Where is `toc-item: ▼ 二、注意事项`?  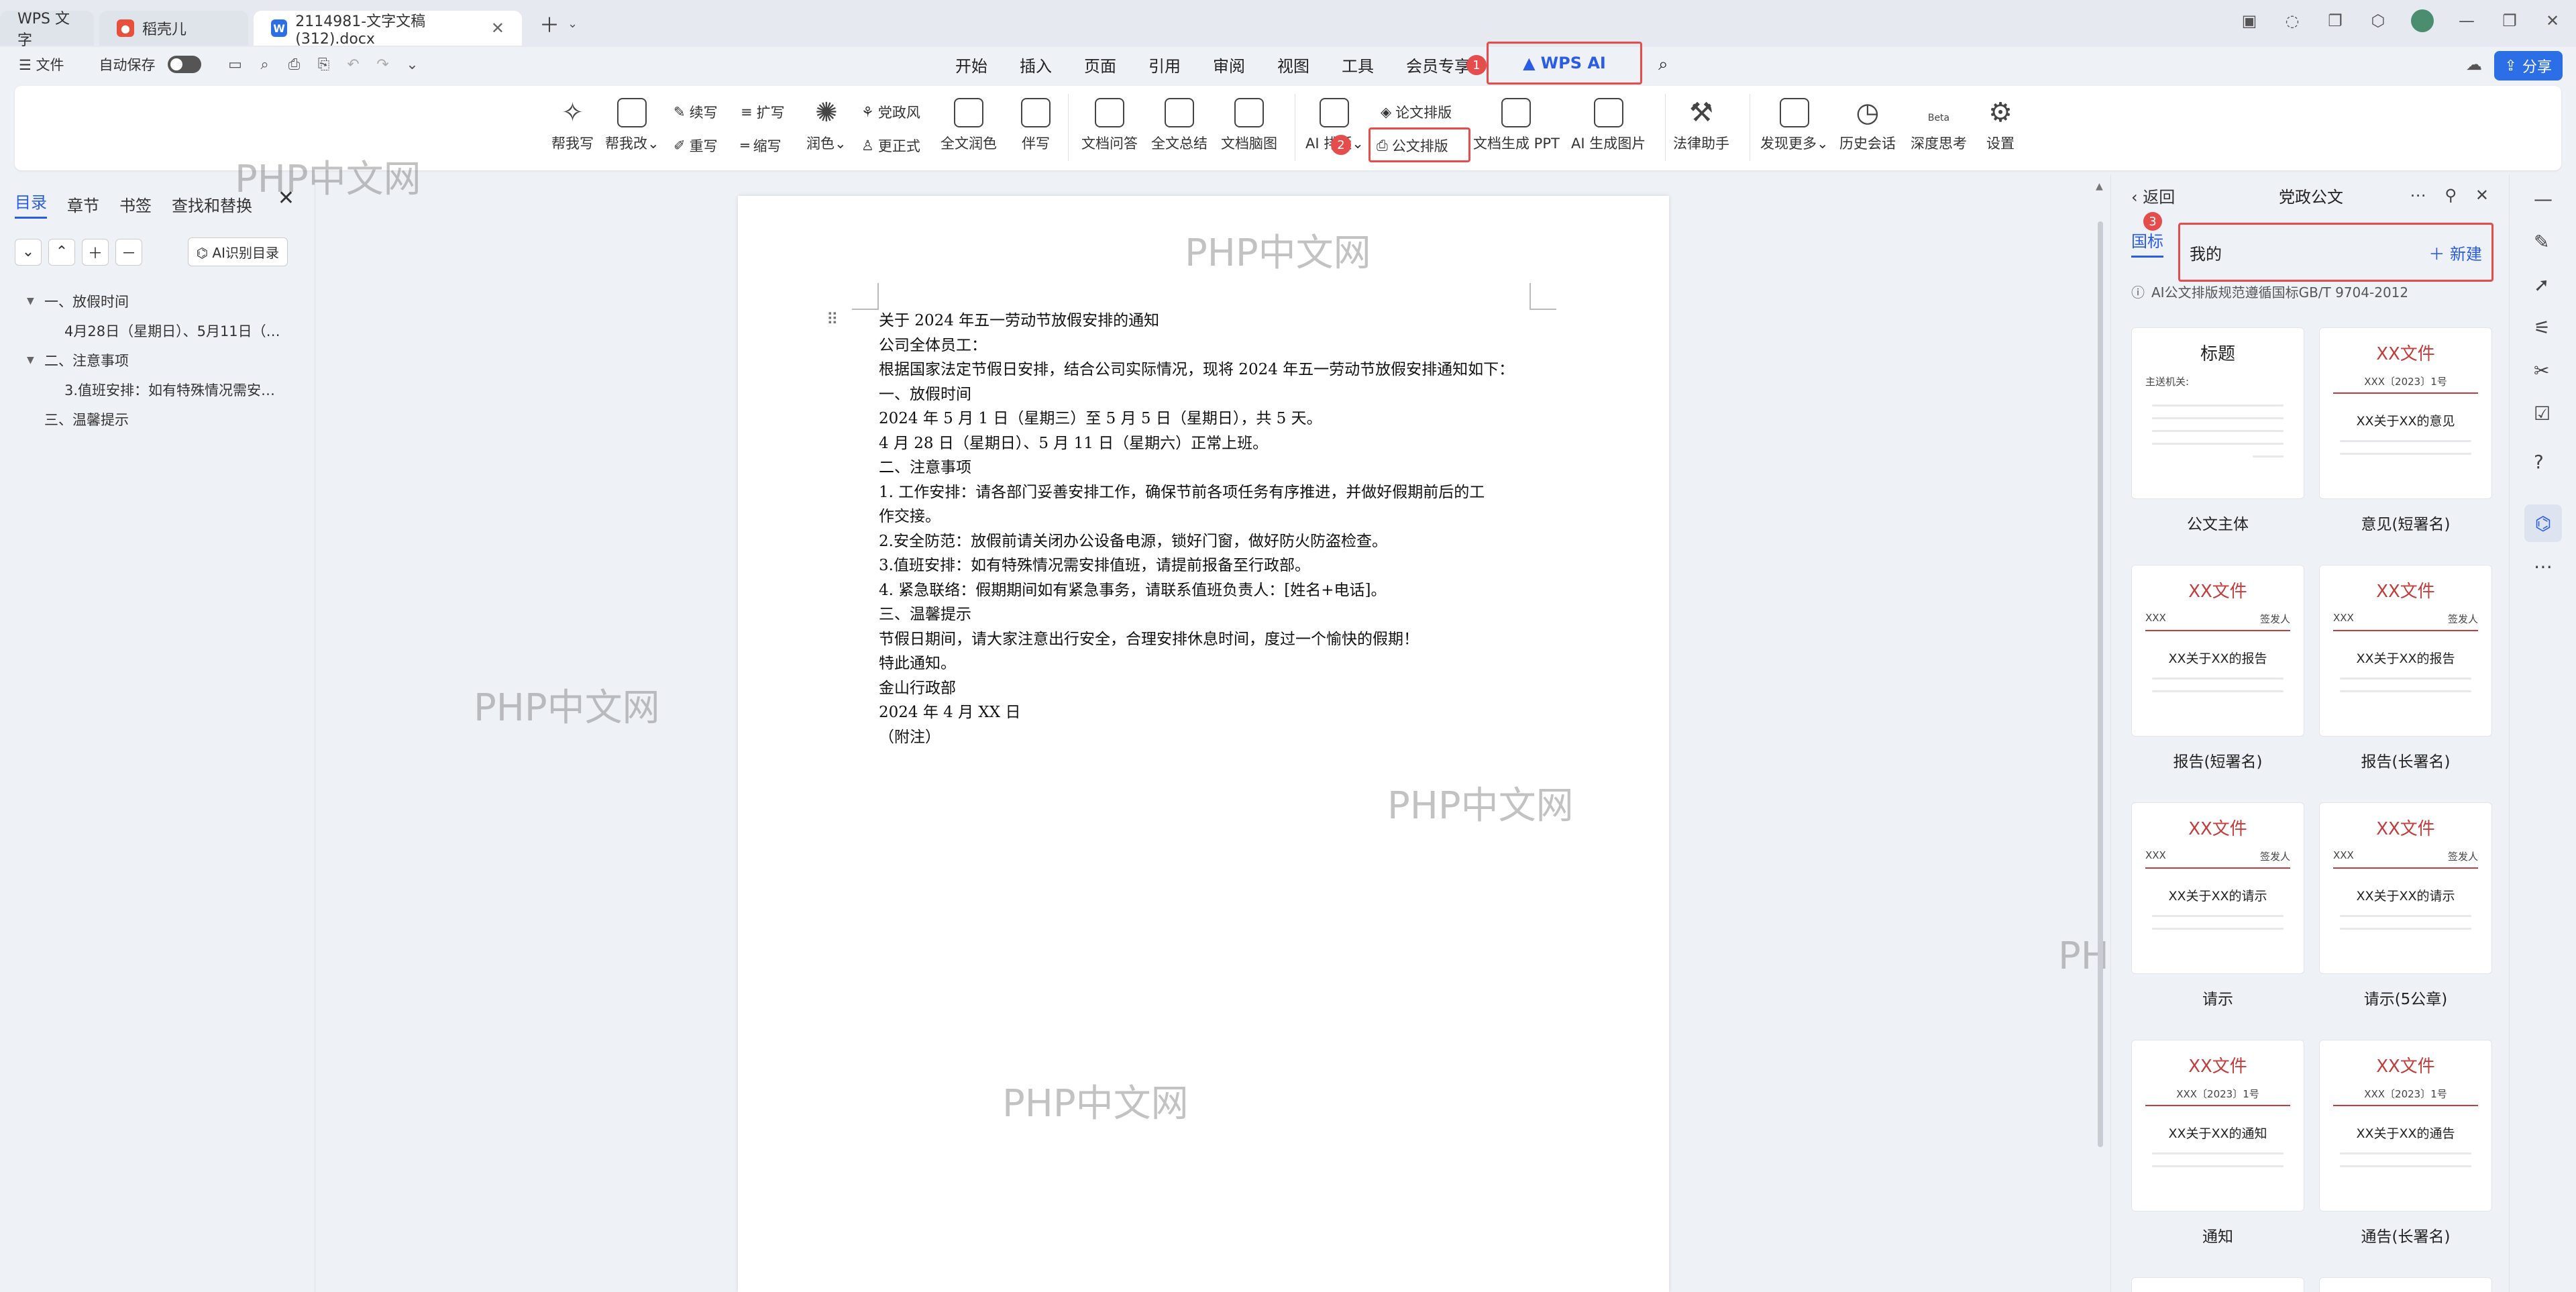 toc-item: ▼ 二、注意事项 is located at coordinates (171, 360).